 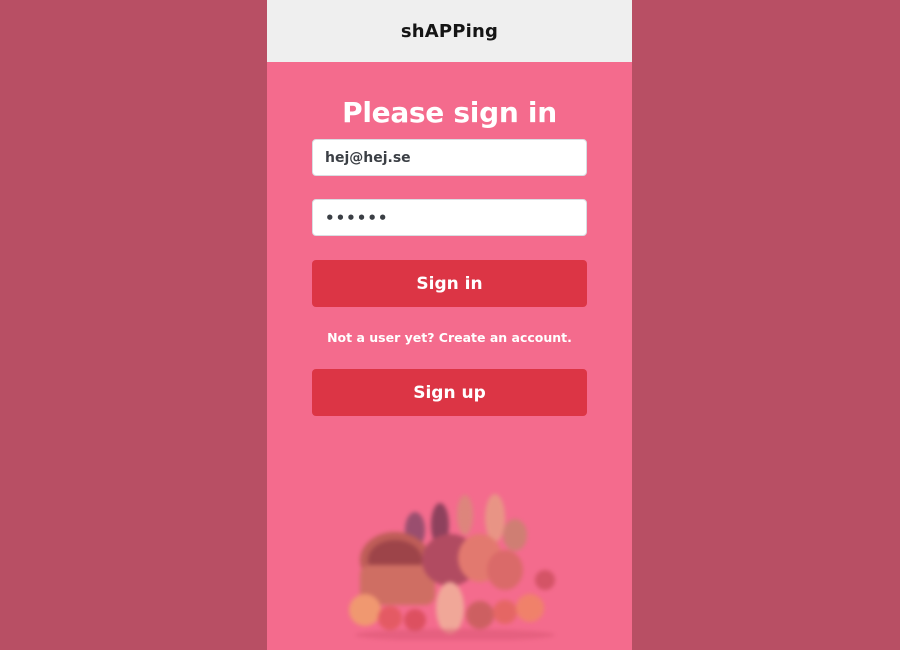 I want to click on email-field: hej@hej.se, so click(x=449, y=157).